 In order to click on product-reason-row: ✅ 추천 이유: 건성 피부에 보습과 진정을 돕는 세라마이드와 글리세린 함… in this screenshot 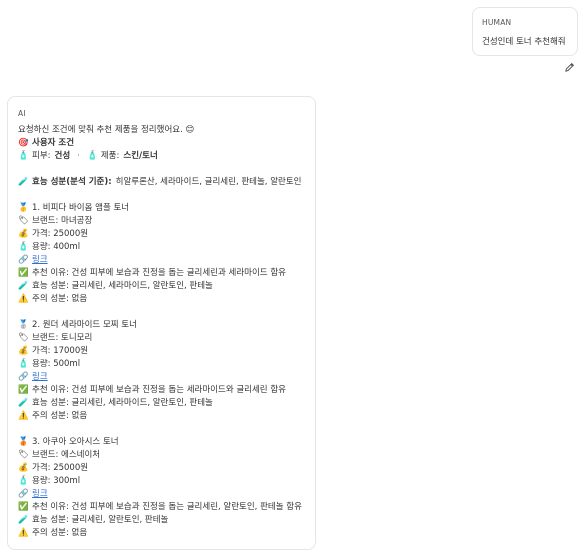, I will do `click(161, 390)`.